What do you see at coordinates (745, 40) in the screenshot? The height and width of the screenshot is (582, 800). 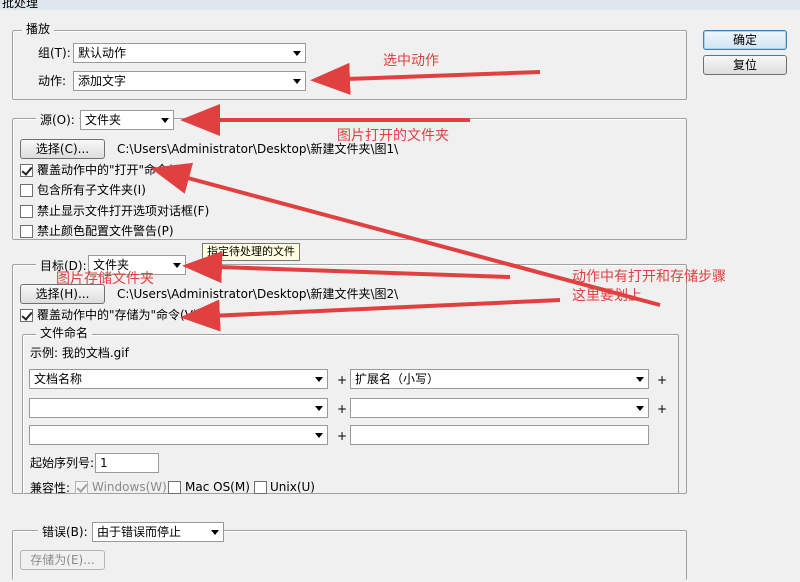 I see `ok-button: 确定` at bounding box center [745, 40].